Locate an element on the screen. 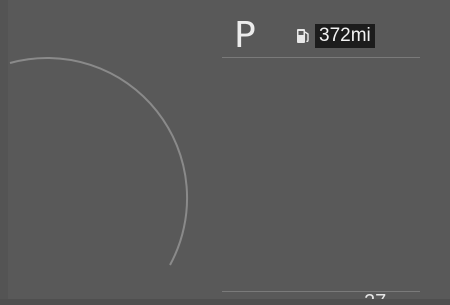 This screenshot has height=305, width=450. fuel-pump-icon is located at coordinates (303, 36).